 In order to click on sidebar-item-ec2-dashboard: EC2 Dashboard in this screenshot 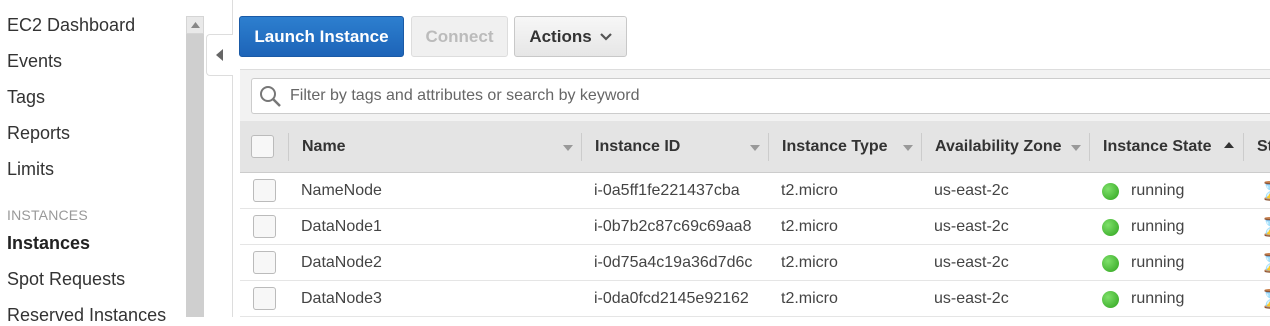, I will do `click(71, 25)`.